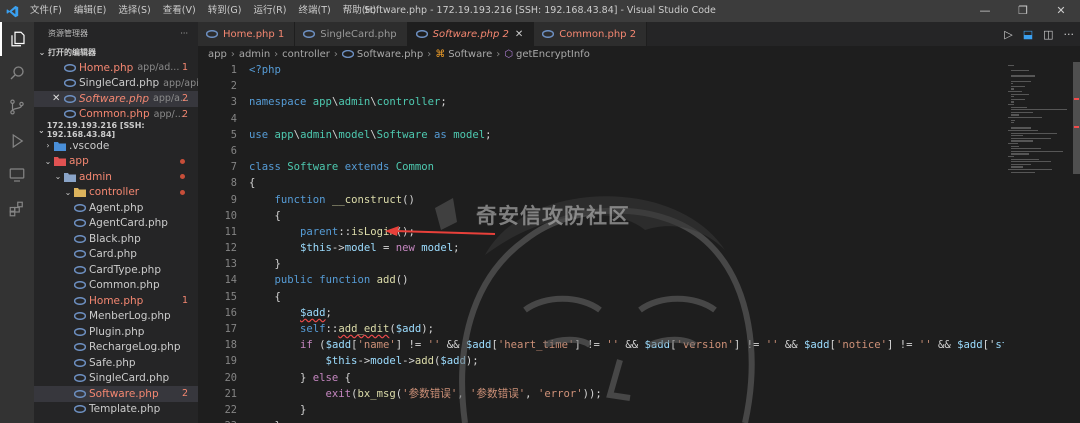 This screenshot has width=1080, height=423. What do you see at coordinates (116, 115) in the screenshot?
I see `open-editor-item: Common.php app/... 2` at bounding box center [116, 115].